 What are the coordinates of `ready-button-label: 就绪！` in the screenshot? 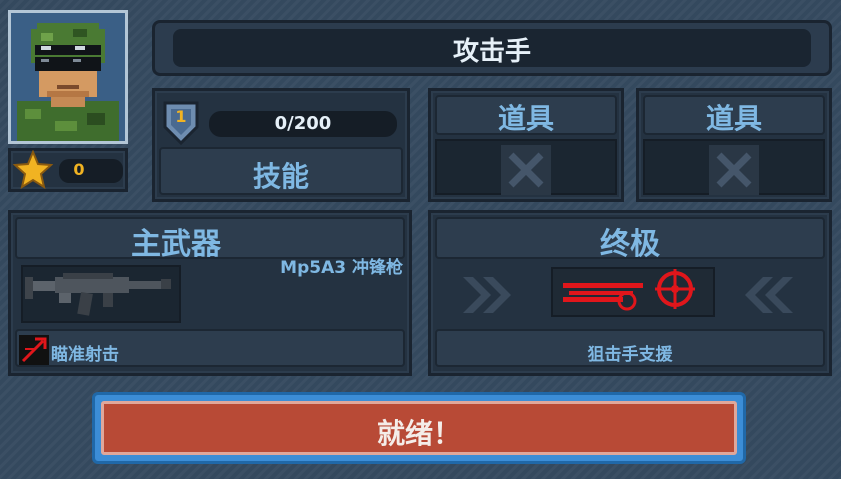 It's located at (418, 433).